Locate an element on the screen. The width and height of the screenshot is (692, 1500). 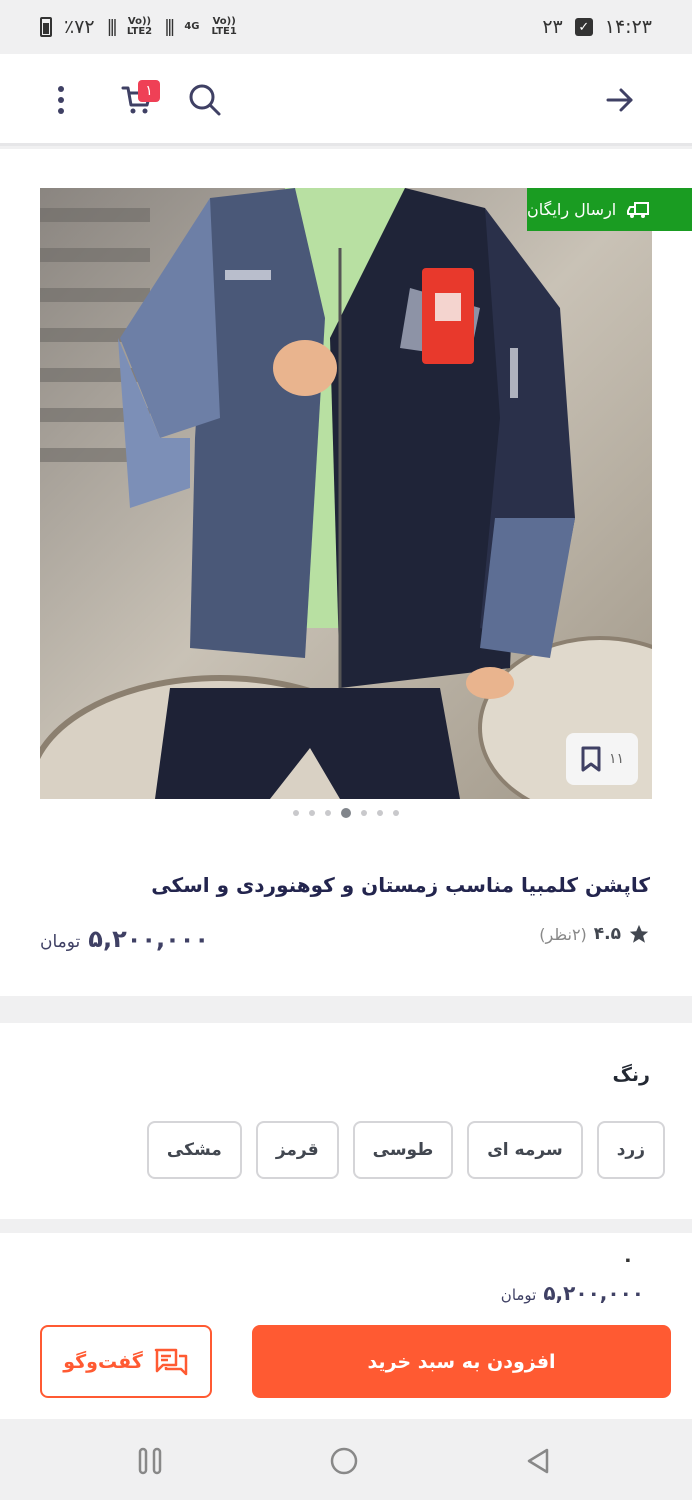
chat-button: گفت‌وگو is located at coordinates (126, 1361).